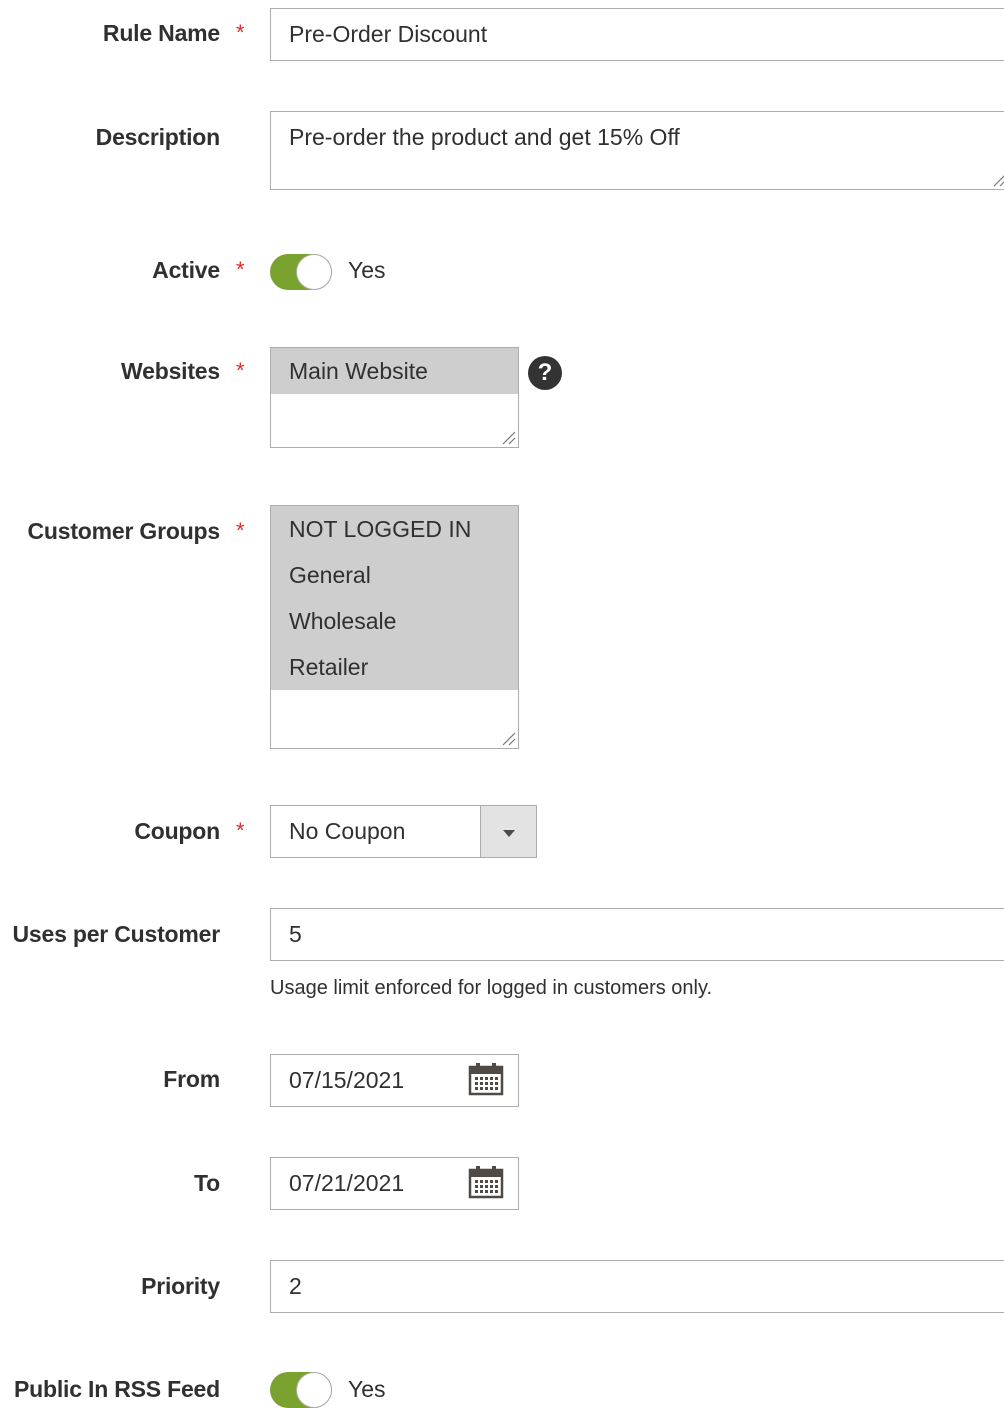  Describe the element at coordinates (207, 1183) in the screenshot. I see `to-label: To` at that location.